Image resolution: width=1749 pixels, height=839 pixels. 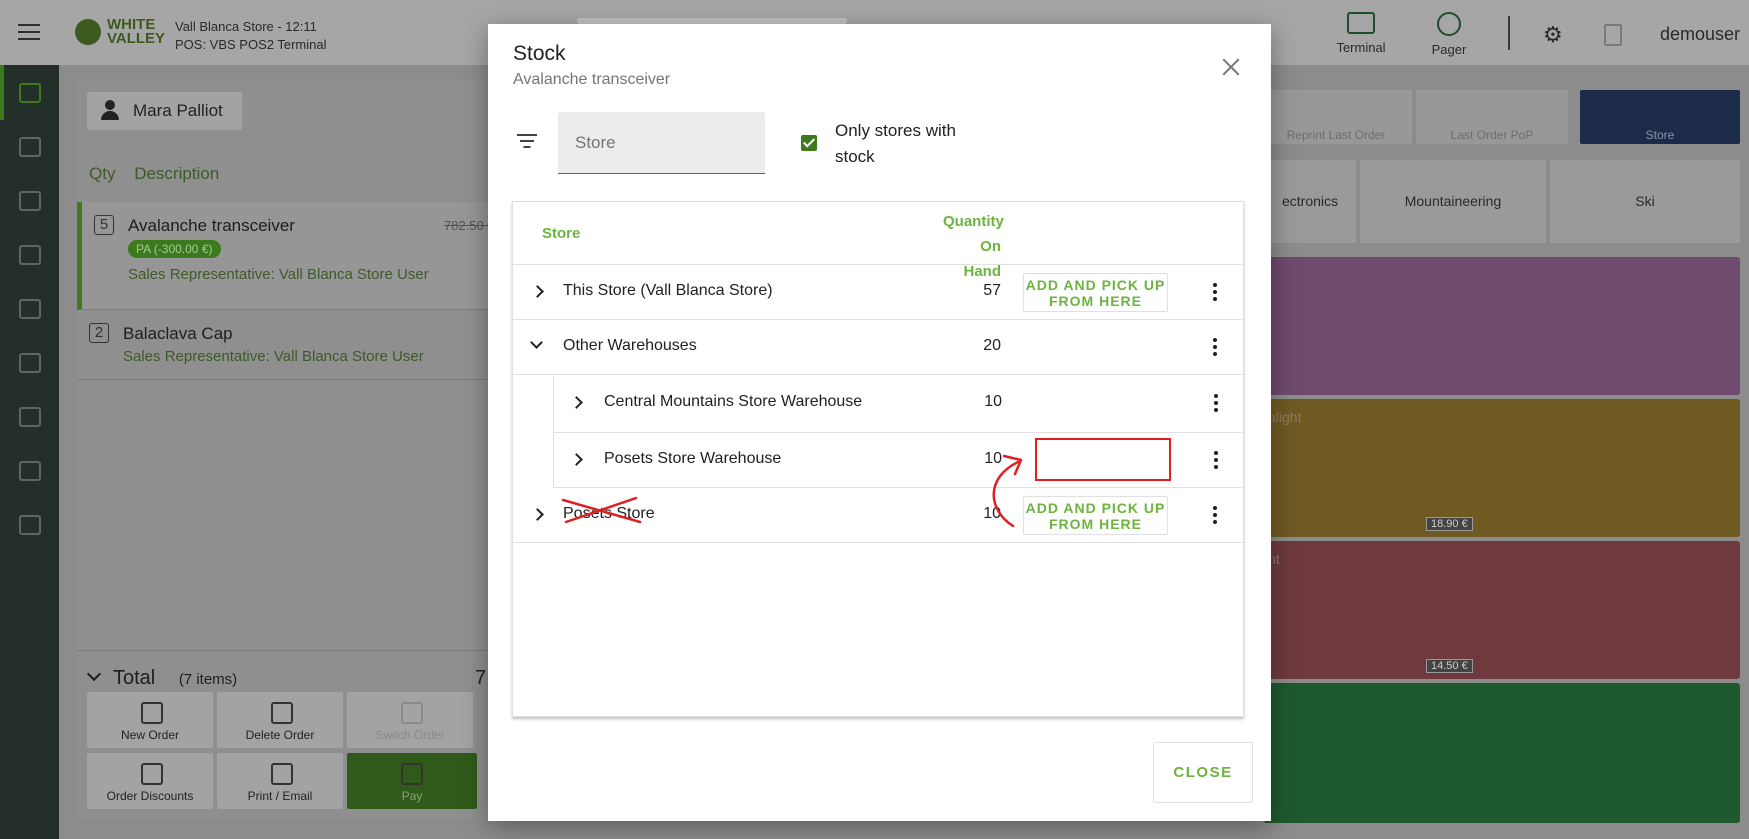 What do you see at coordinates (601, 510) in the screenshot?
I see `annotation-cross-out` at bounding box center [601, 510].